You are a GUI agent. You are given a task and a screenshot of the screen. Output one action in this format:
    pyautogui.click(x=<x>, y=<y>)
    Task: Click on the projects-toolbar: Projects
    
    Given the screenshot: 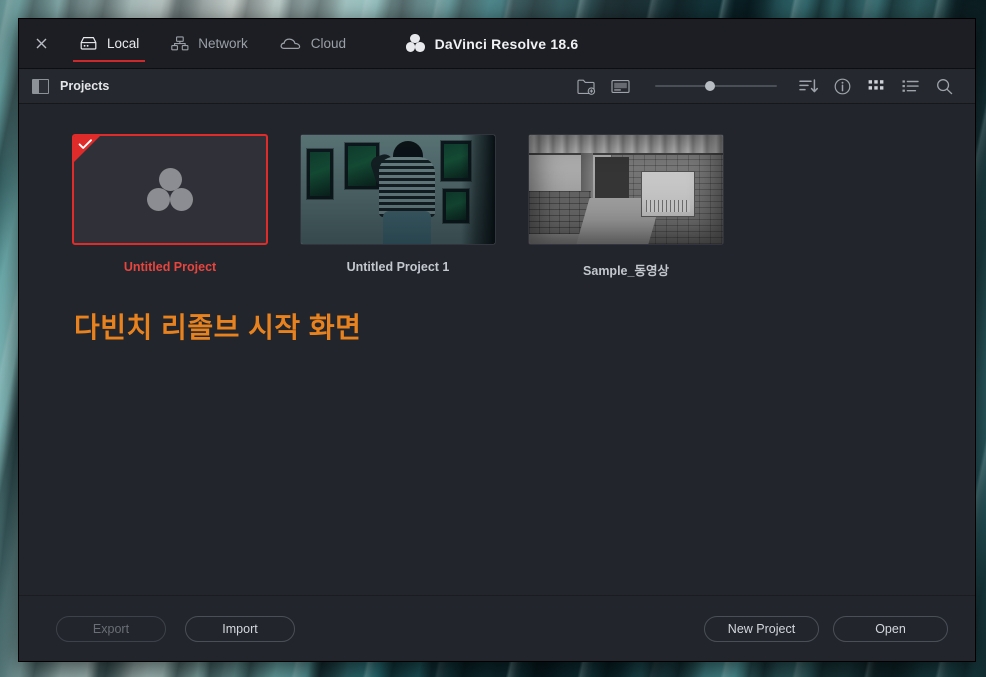 What is the action you would take?
    pyautogui.click(x=497, y=86)
    